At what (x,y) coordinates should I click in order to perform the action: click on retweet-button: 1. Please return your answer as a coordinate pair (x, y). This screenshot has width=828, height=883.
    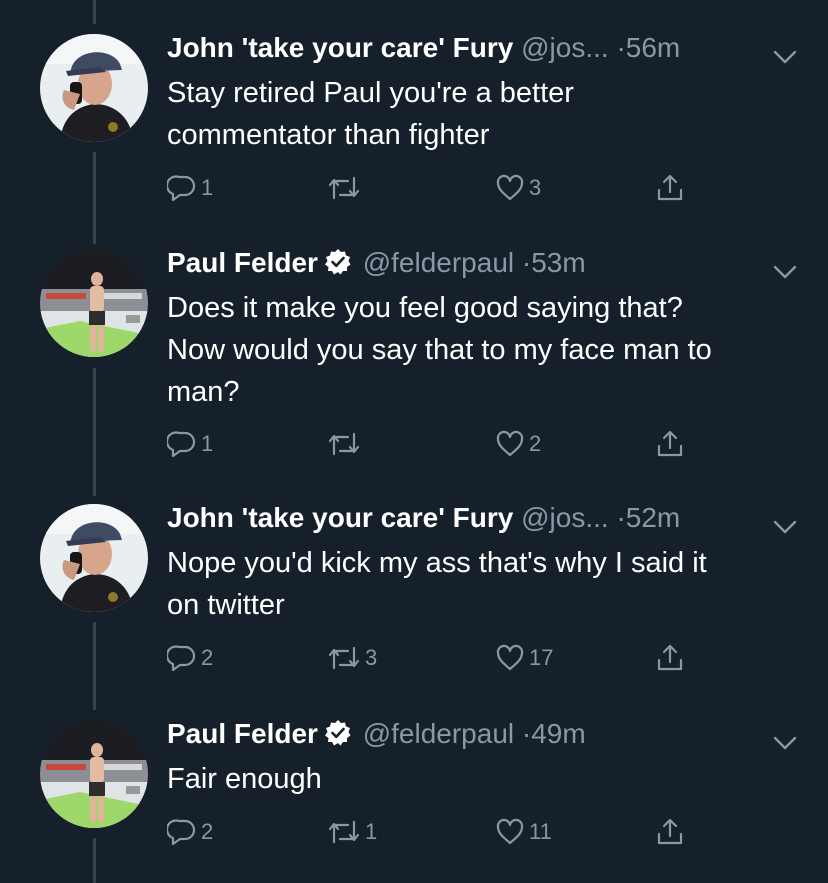
    Looking at the image, I should click on (352, 832).